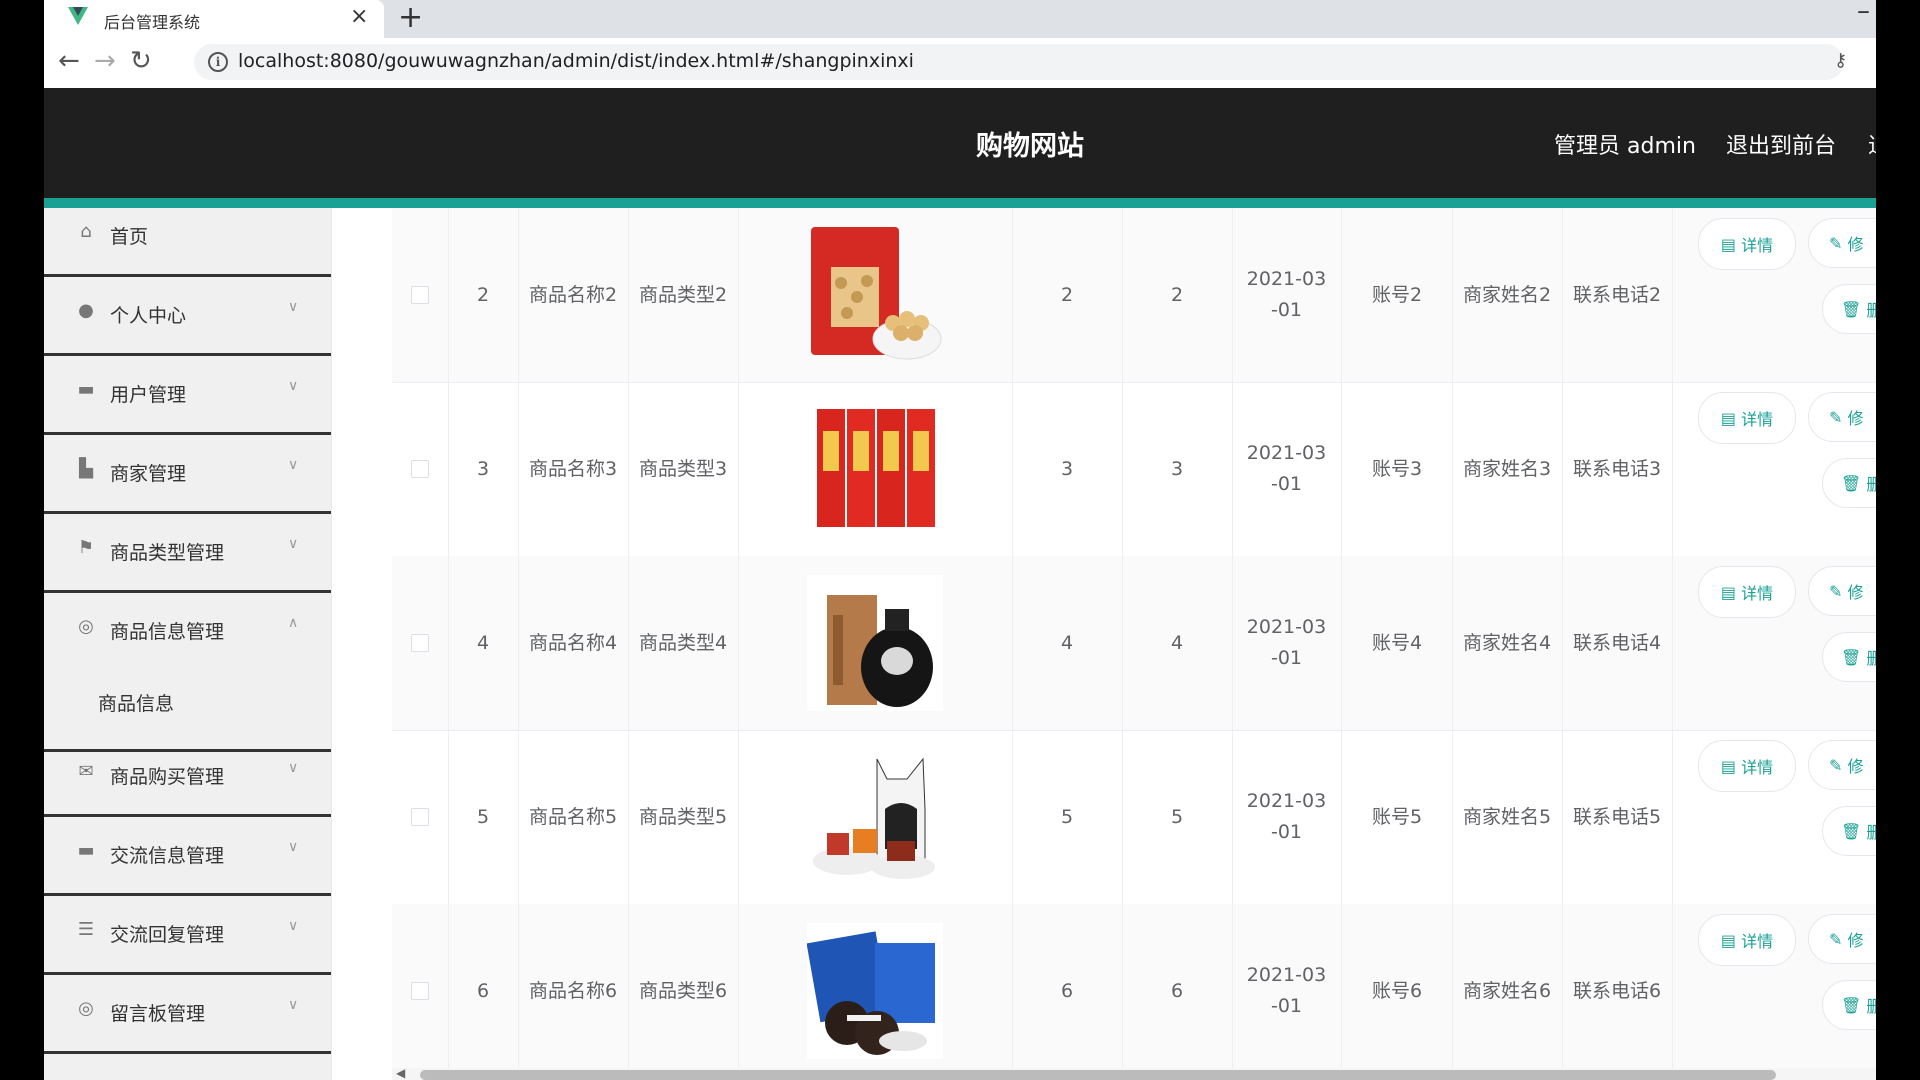  What do you see at coordinates (105, 61) in the screenshot?
I see `forward-arrow-icon: →` at bounding box center [105, 61].